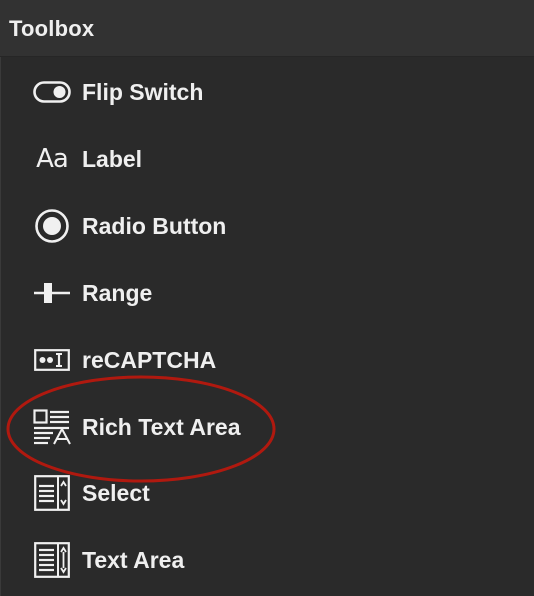  Describe the element at coordinates (52, 293) in the screenshot. I see `range-slider-icon` at that location.